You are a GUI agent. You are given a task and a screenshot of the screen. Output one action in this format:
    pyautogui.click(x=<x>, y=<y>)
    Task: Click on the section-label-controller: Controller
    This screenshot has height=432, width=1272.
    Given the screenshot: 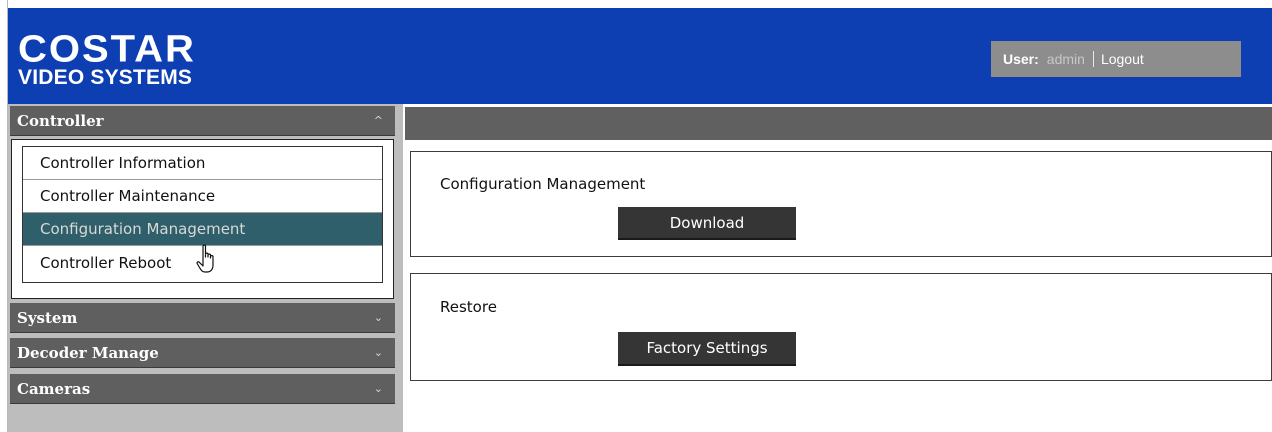 What is the action you would take?
    pyautogui.click(x=60, y=120)
    